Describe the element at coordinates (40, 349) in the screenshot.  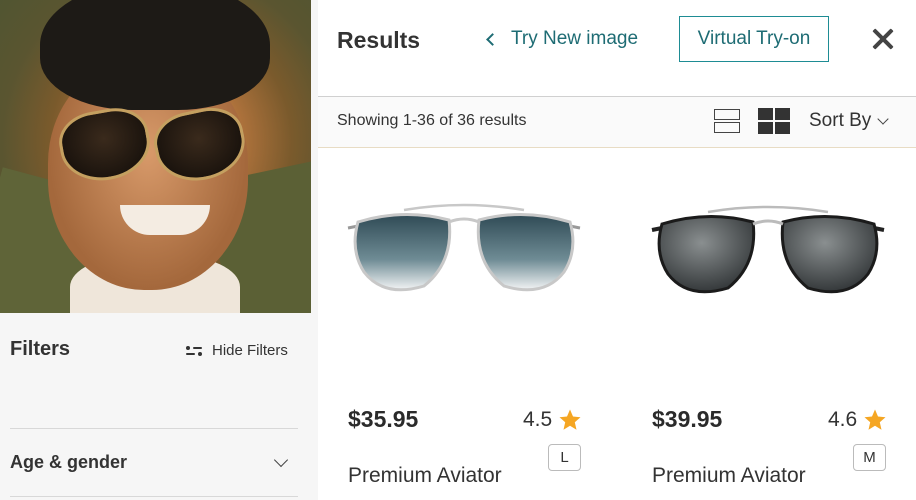
I see `filters-title: Filters` at that location.